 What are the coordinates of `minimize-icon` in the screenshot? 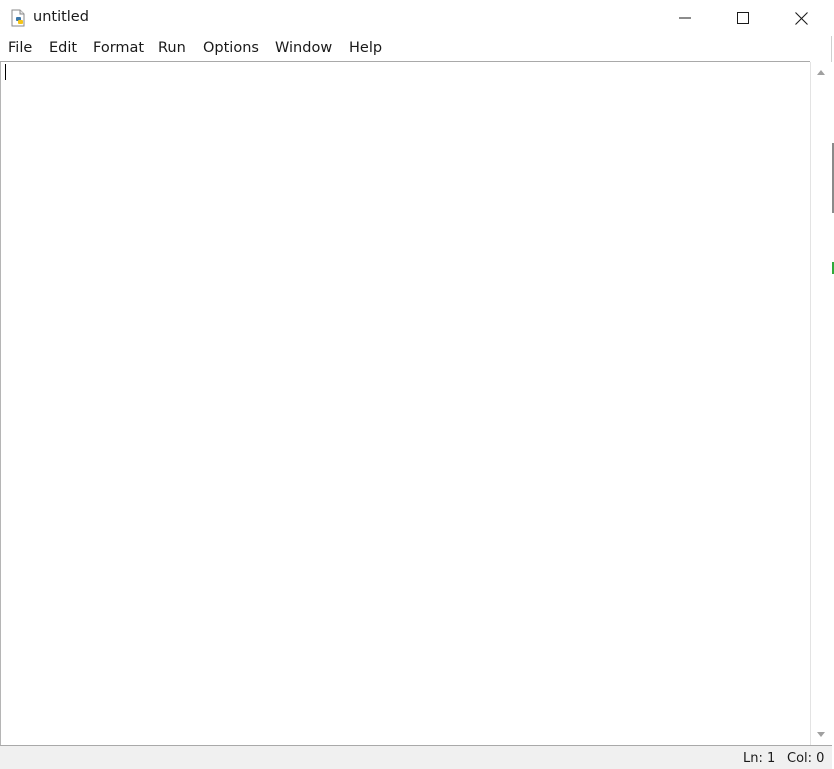 It's located at (685, 18).